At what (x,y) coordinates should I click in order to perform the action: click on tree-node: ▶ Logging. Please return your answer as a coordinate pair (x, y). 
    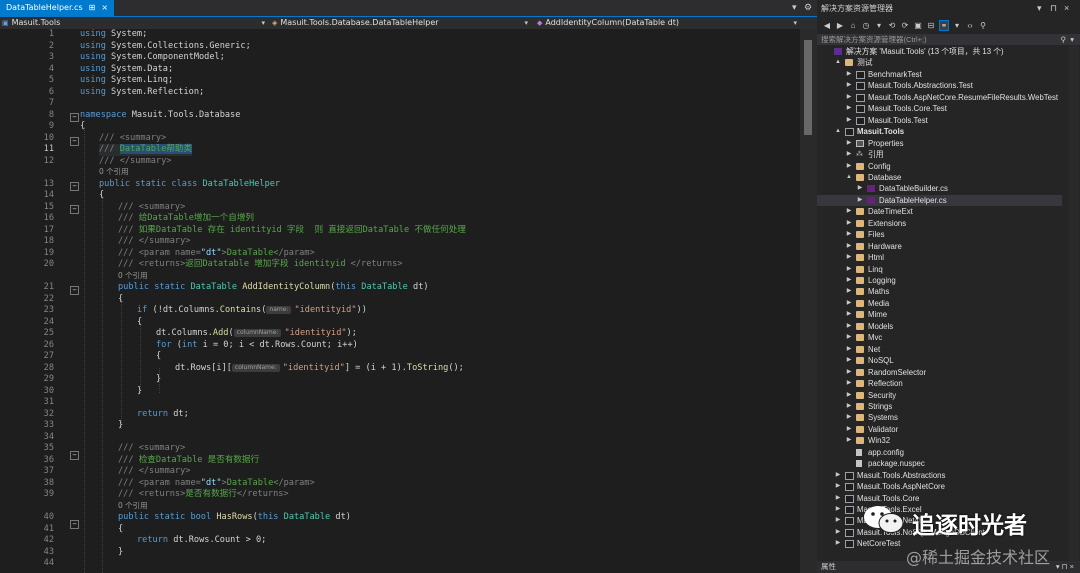
    Looking at the image, I should click on (939, 281).